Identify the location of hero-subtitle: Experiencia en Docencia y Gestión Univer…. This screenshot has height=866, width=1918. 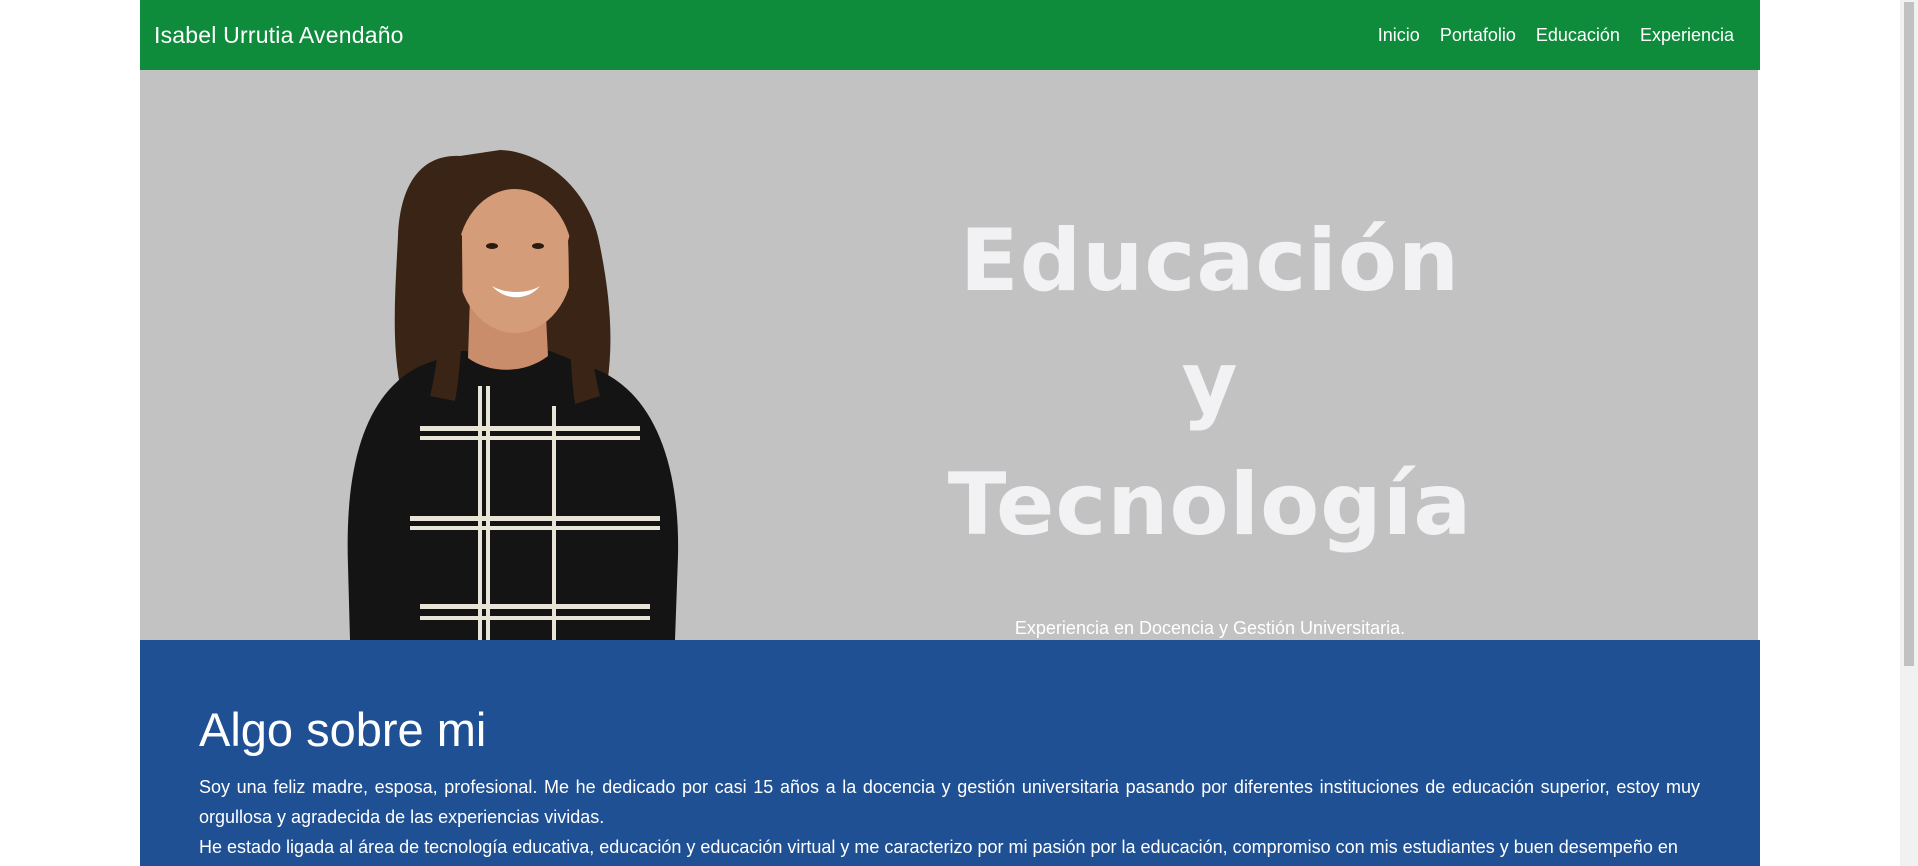
(1210, 628).